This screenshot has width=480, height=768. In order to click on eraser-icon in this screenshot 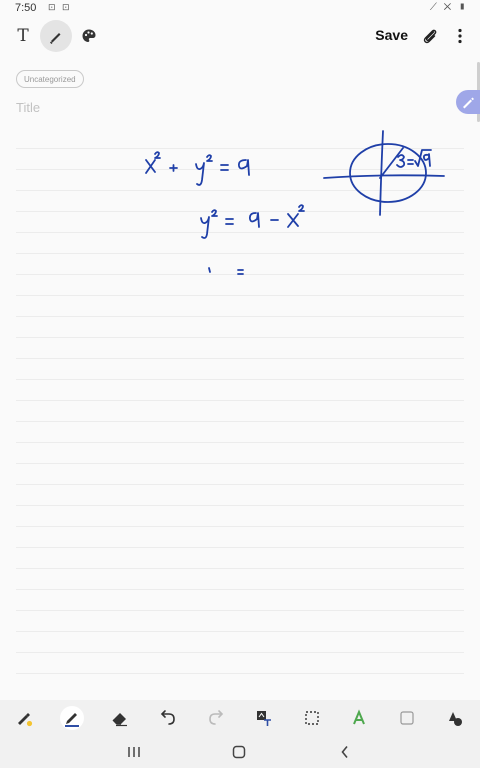, I will do `click(119, 720)`.